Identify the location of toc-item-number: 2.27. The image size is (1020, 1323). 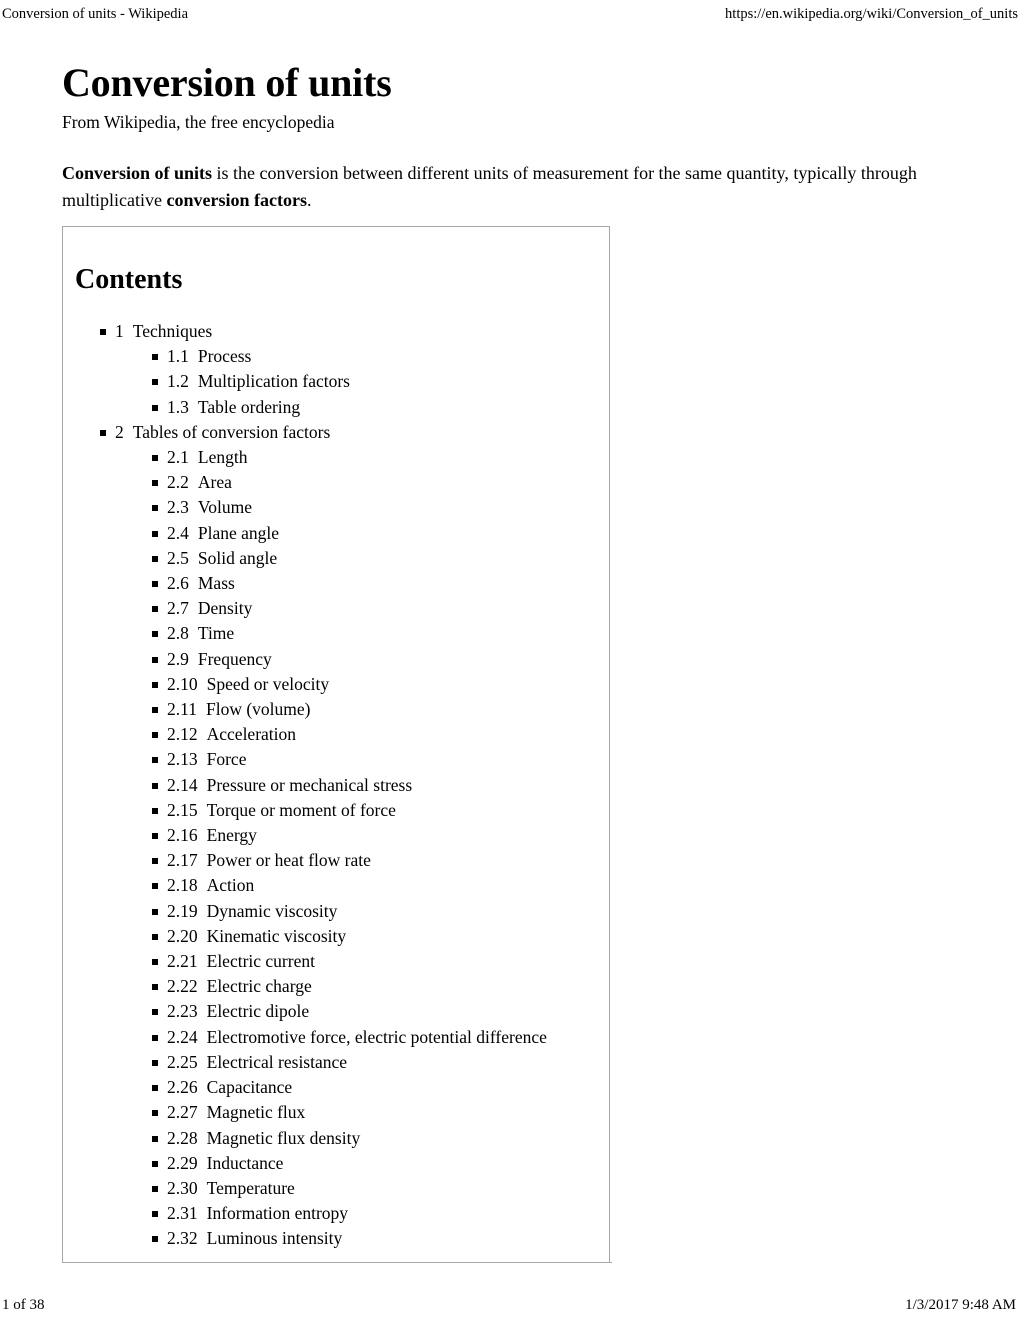
(182, 1112).